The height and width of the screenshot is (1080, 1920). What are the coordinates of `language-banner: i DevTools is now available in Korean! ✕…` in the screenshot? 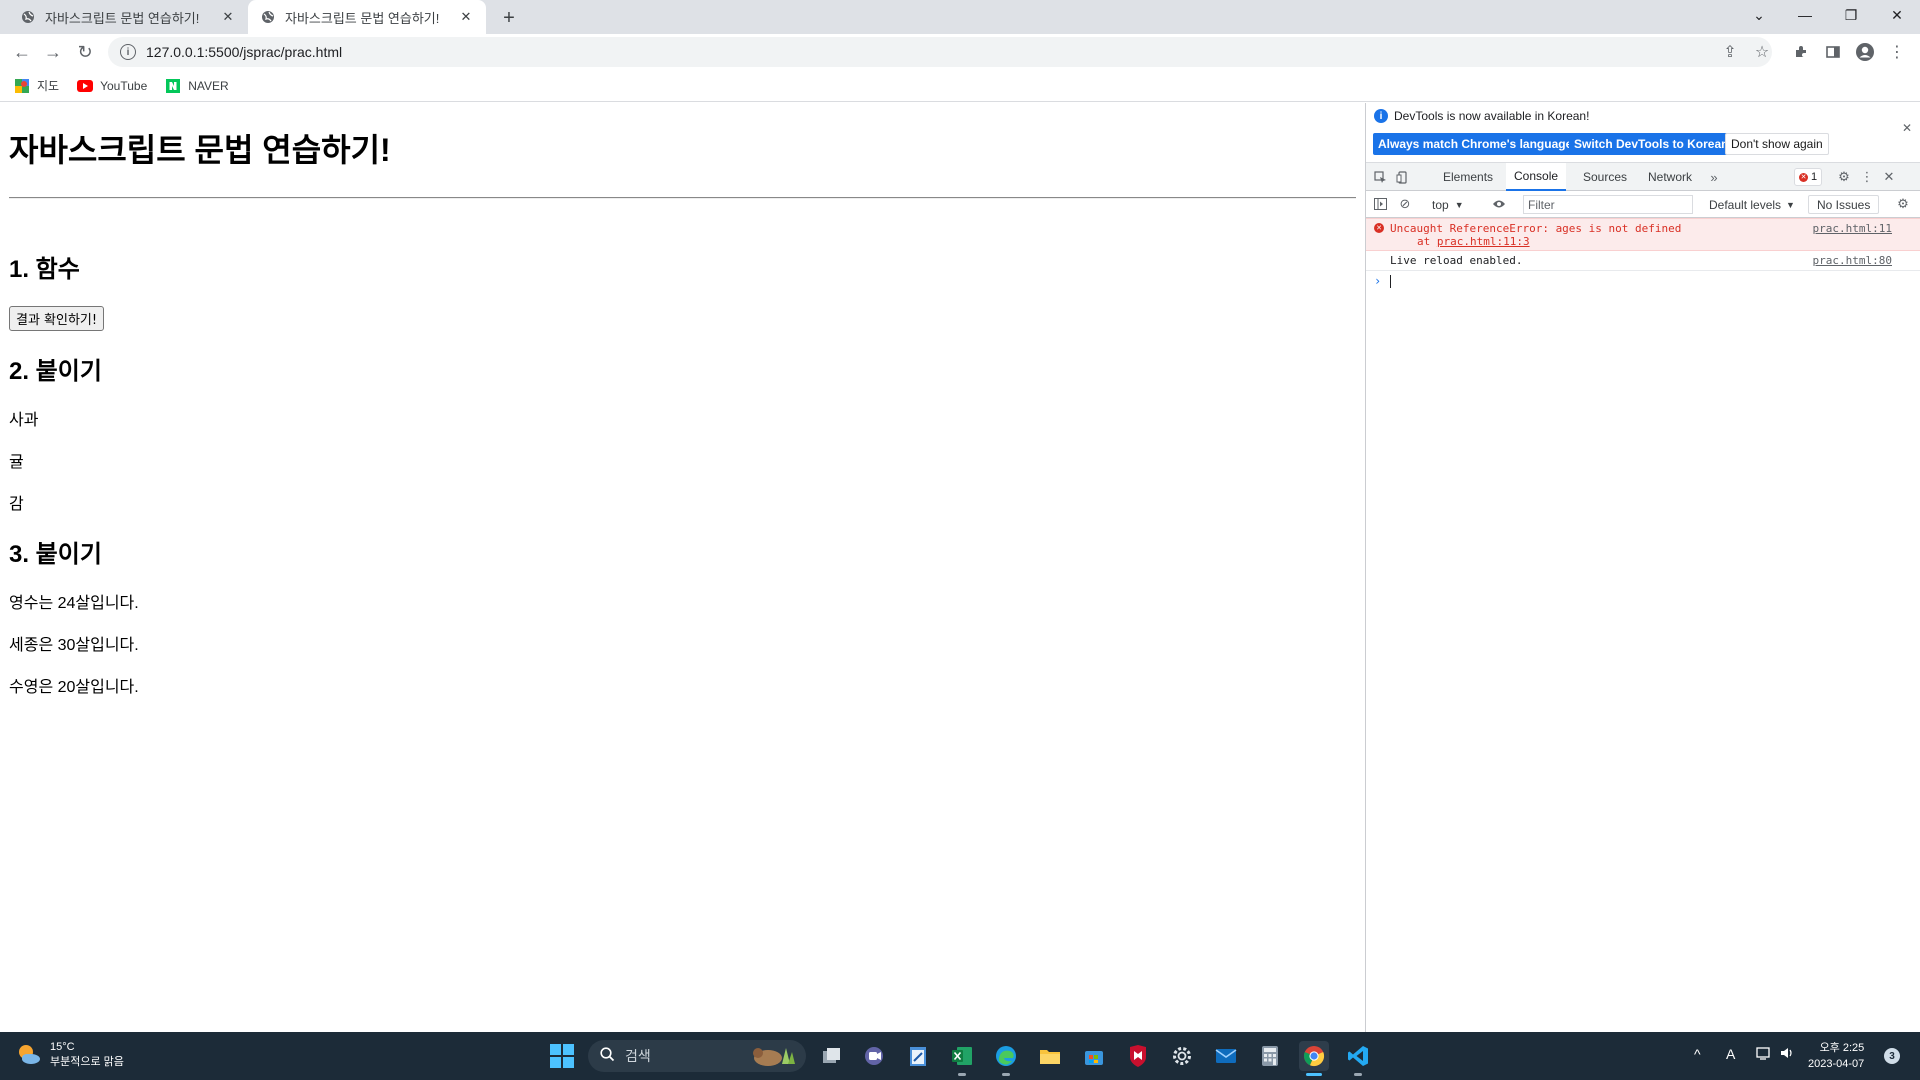 It's located at (1643, 133).